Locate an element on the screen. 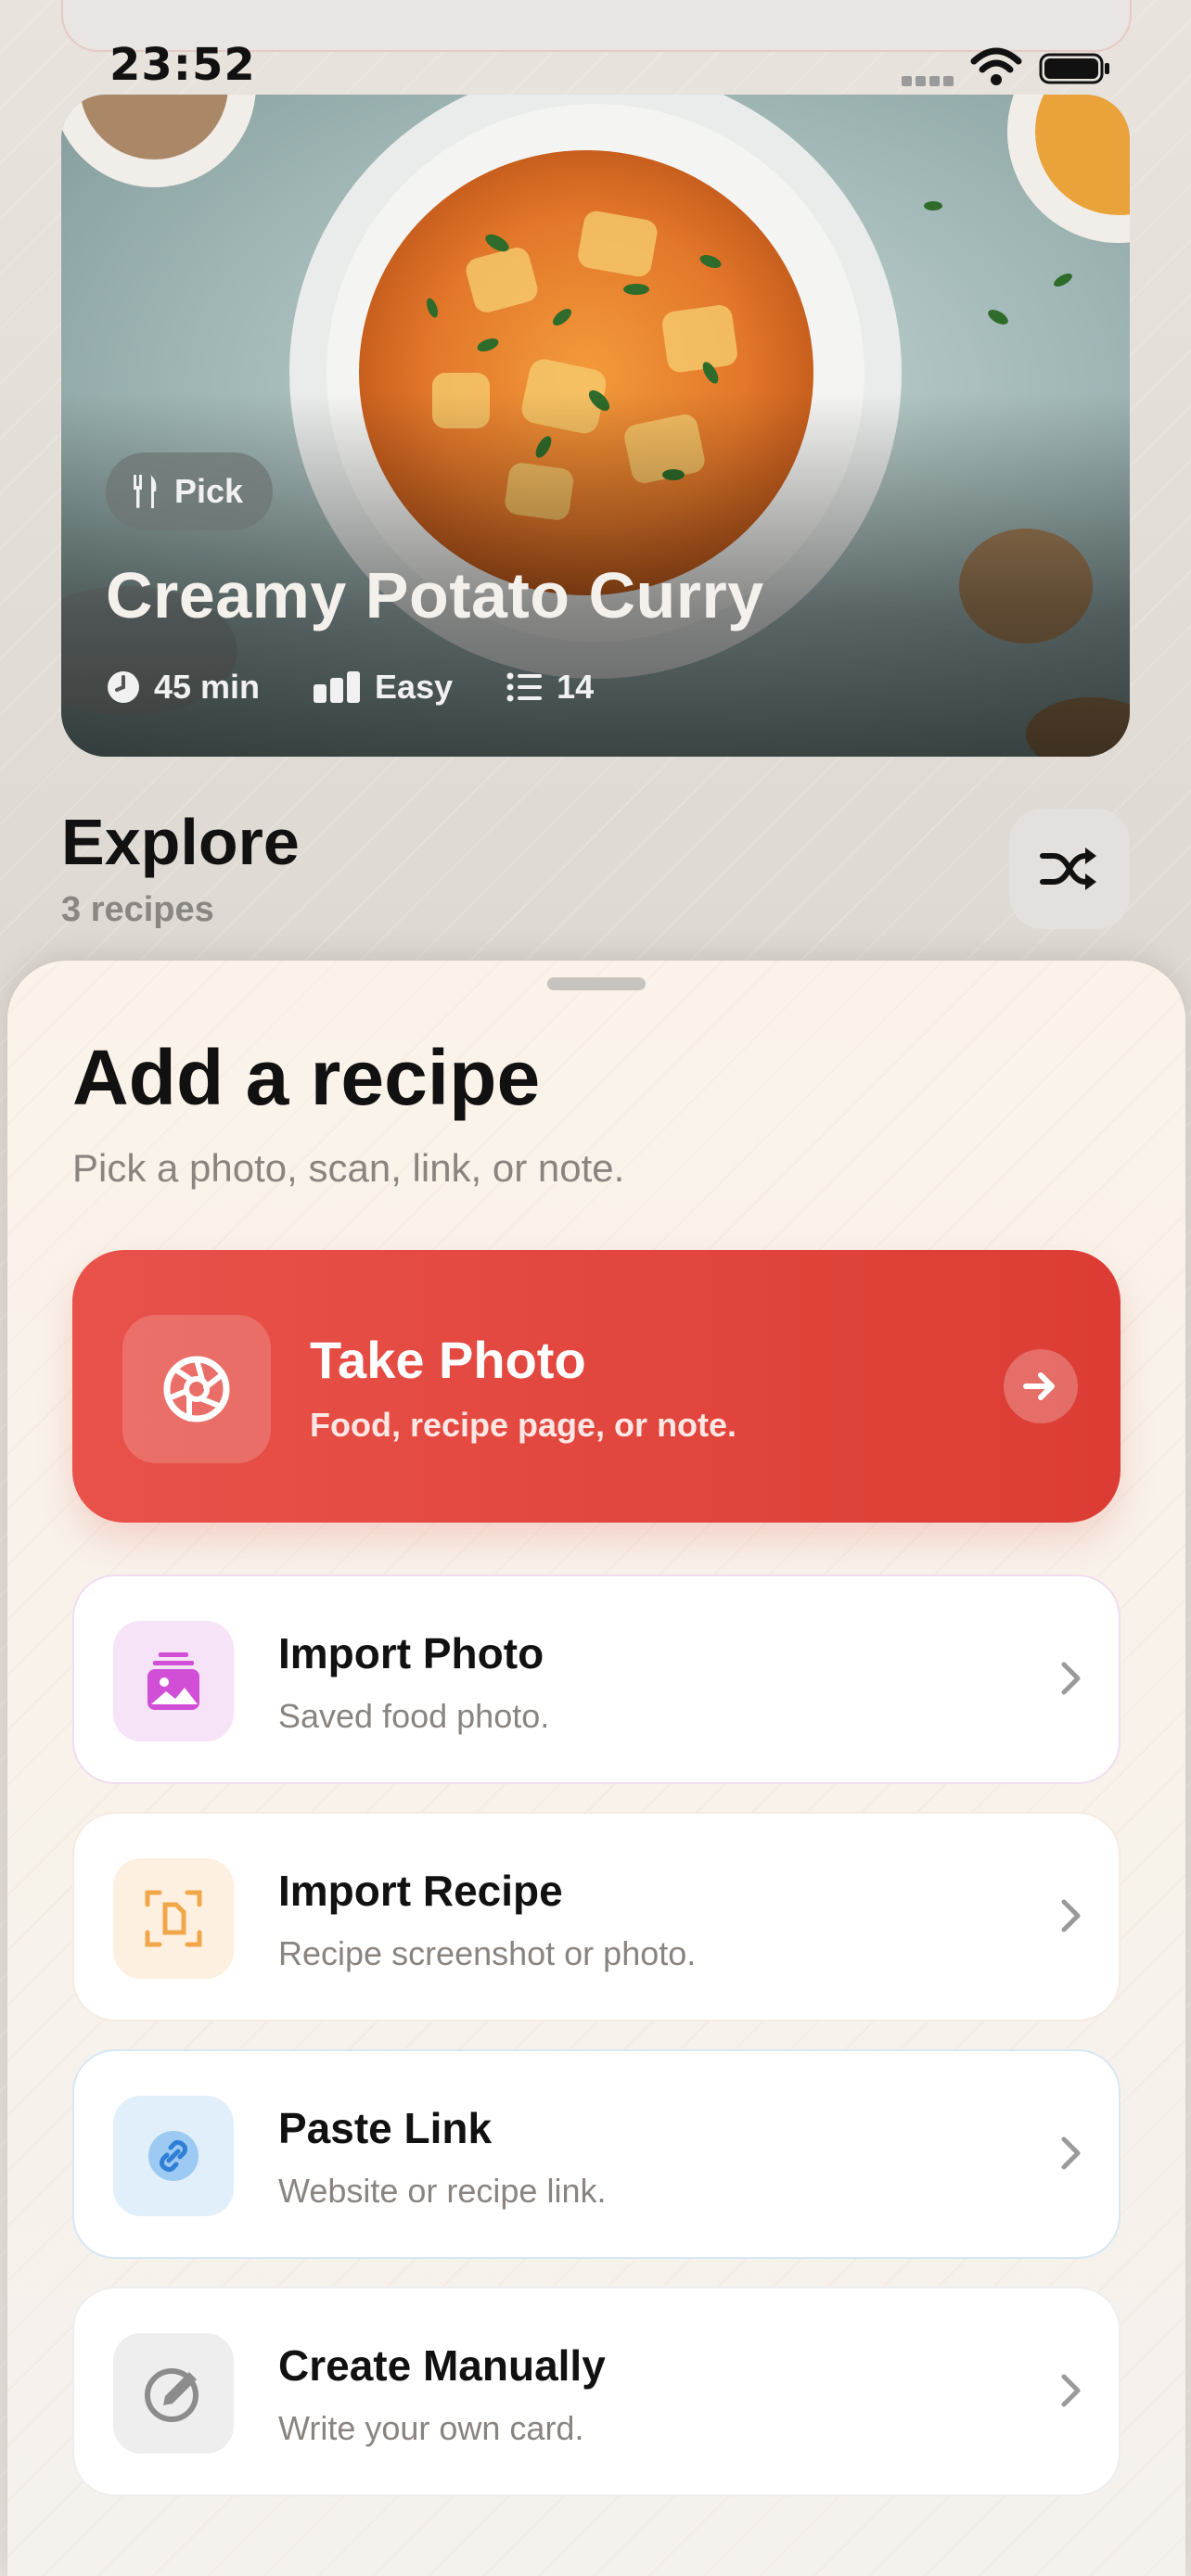  import-recipe-icon-box is located at coordinates (173, 1918).